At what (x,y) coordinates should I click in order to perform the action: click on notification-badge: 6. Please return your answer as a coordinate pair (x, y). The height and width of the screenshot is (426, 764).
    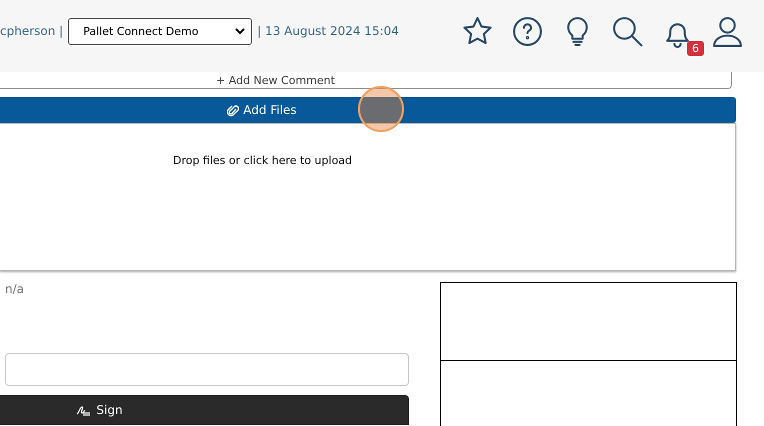
    Looking at the image, I should click on (695, 48).